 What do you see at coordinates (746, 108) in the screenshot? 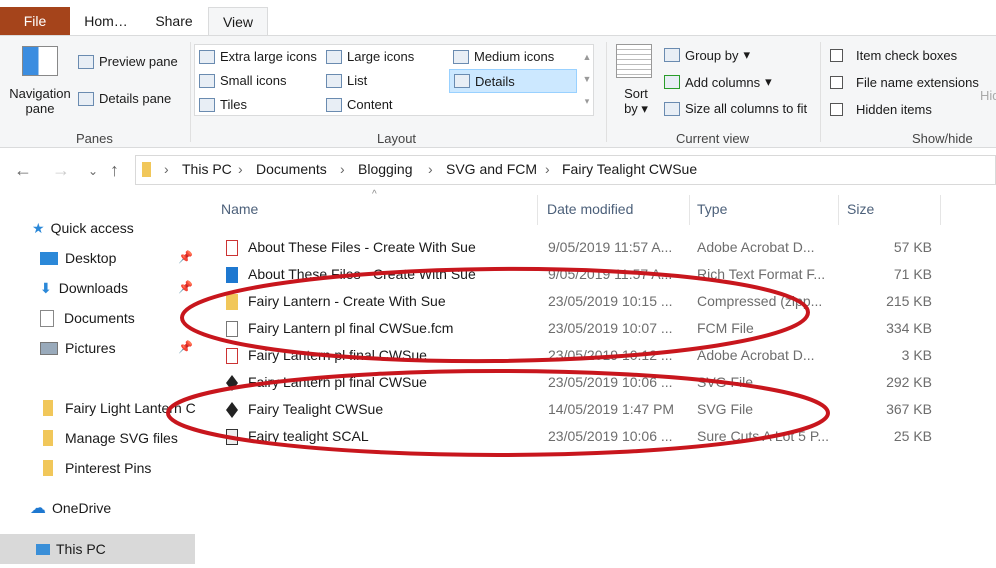
I see `label: Size all columns to fit` at bounding box center [746, 108].